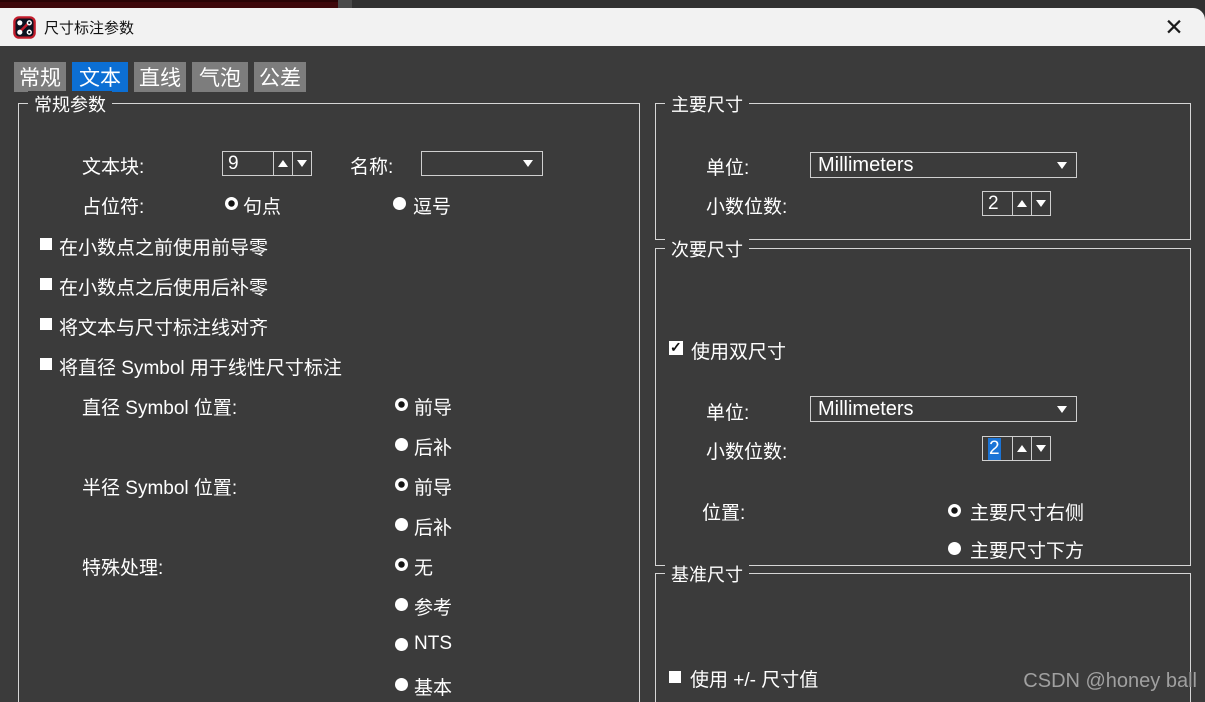 The width and height of the screenshot is (1205, 702). I want to click on secondary-decimals-down-button, so click(1041, 448).